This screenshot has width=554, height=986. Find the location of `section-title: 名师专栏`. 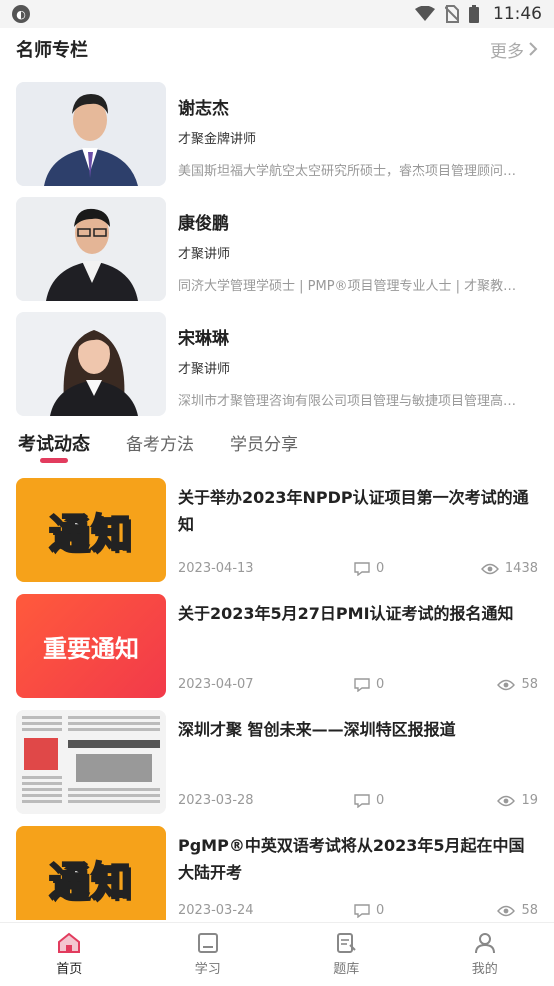

section-title: 名师专栏 is located at coordinates (52, 50).